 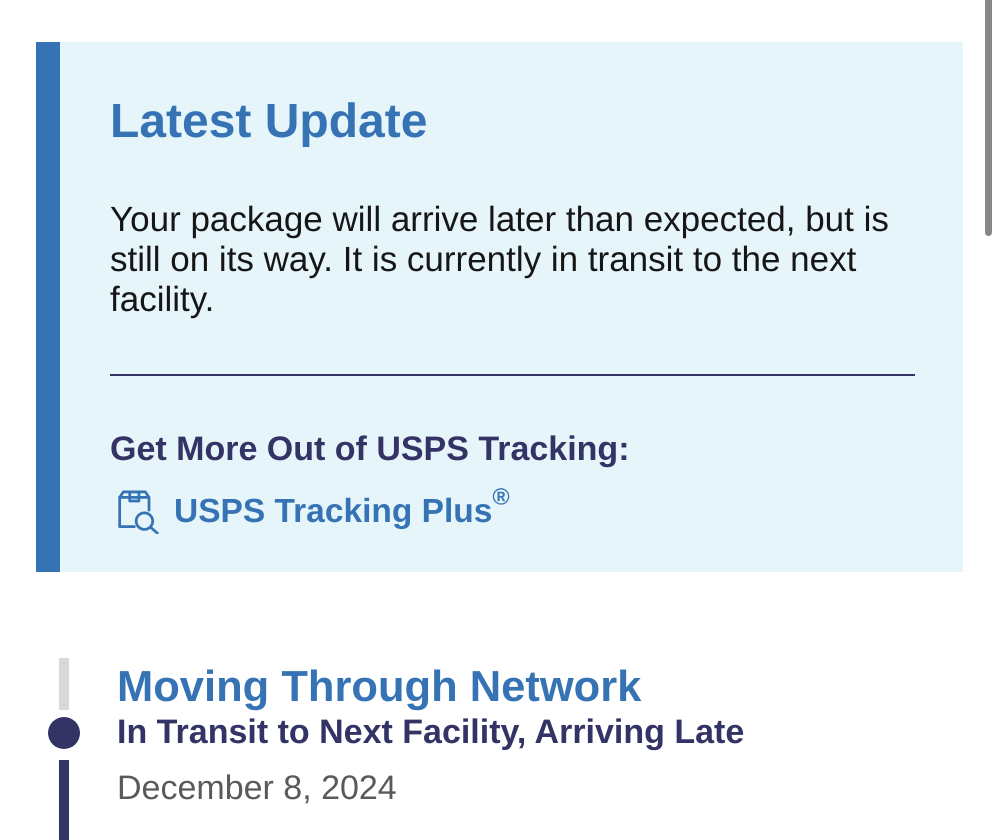 What do you see at coordinates (370, 449) in the screenshot?
I see `promo-heading: Get More Out of USPS Tracking:` at bounding box center [370, 449].